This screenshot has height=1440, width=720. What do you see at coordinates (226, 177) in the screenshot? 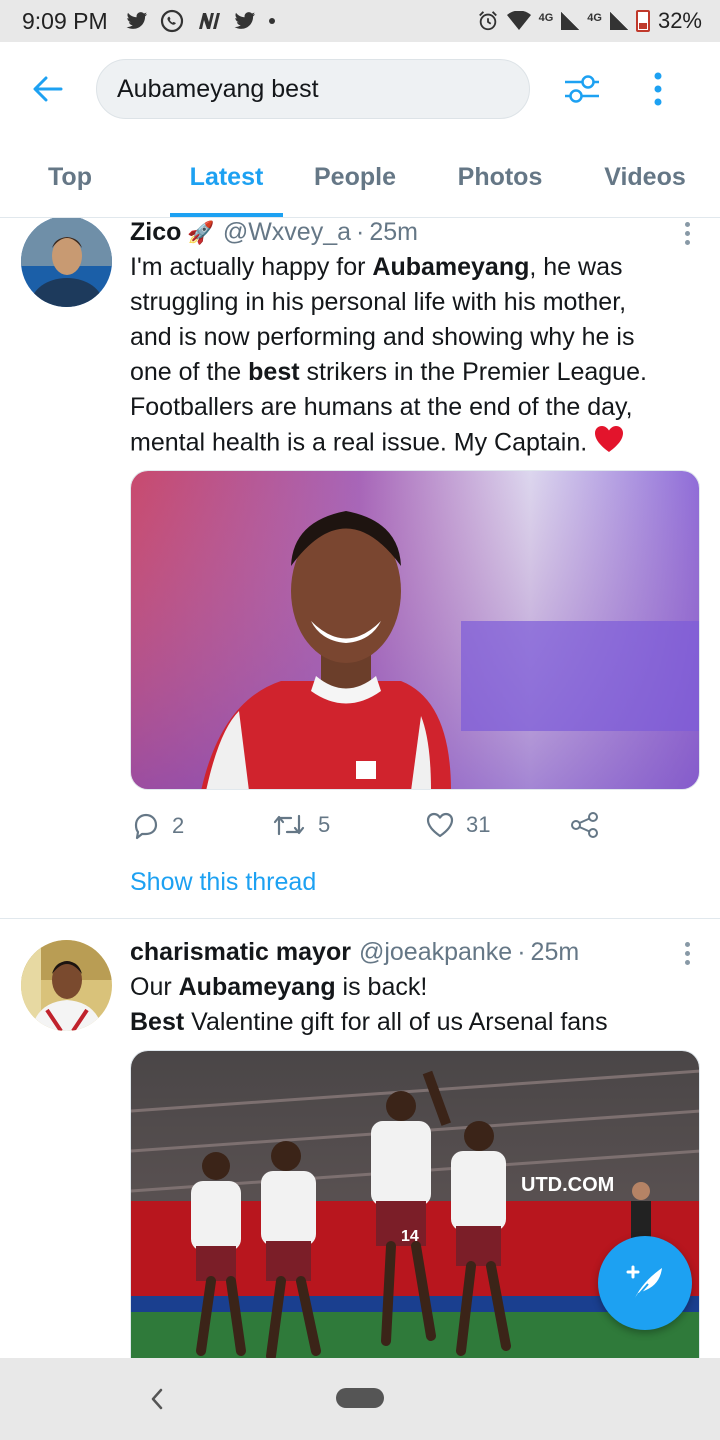
I see `tab-latest: Latest` at bounding box center [226, 177].